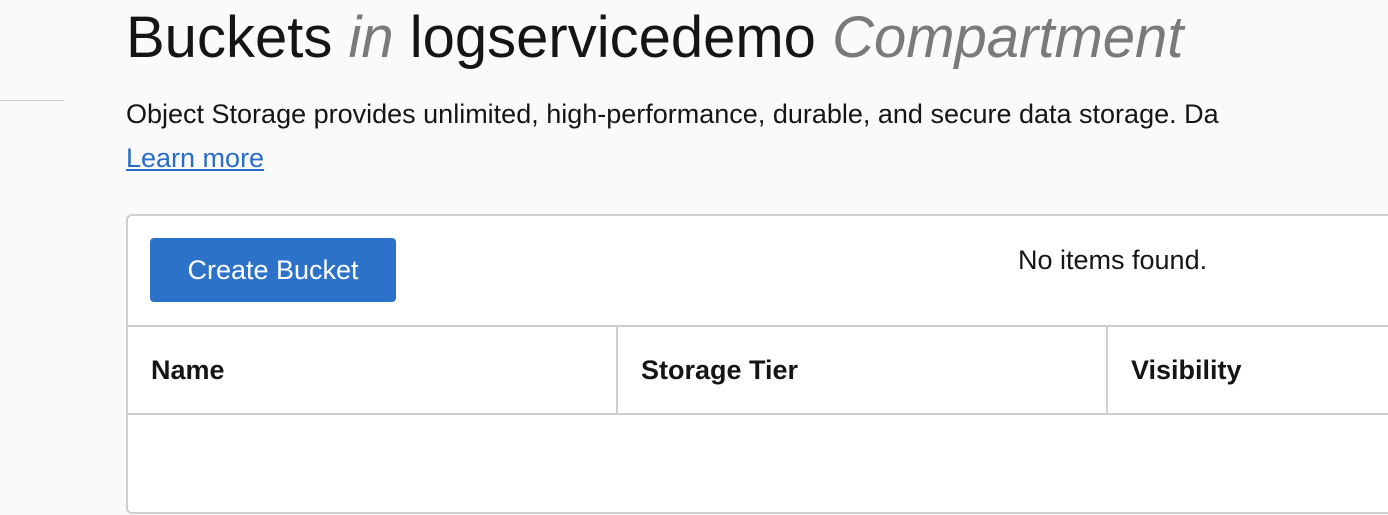 The width and height of the screenshot is (1388, 515). I want to click on learn-more-link: Learn more, so click(195, 158).